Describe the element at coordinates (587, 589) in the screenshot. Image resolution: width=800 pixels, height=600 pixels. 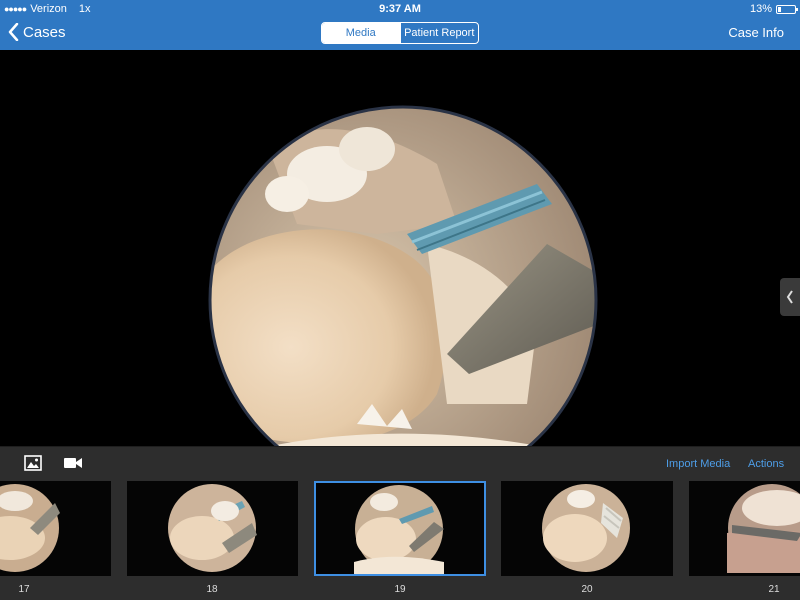
I see `thumbnail-label: 20` at that location.